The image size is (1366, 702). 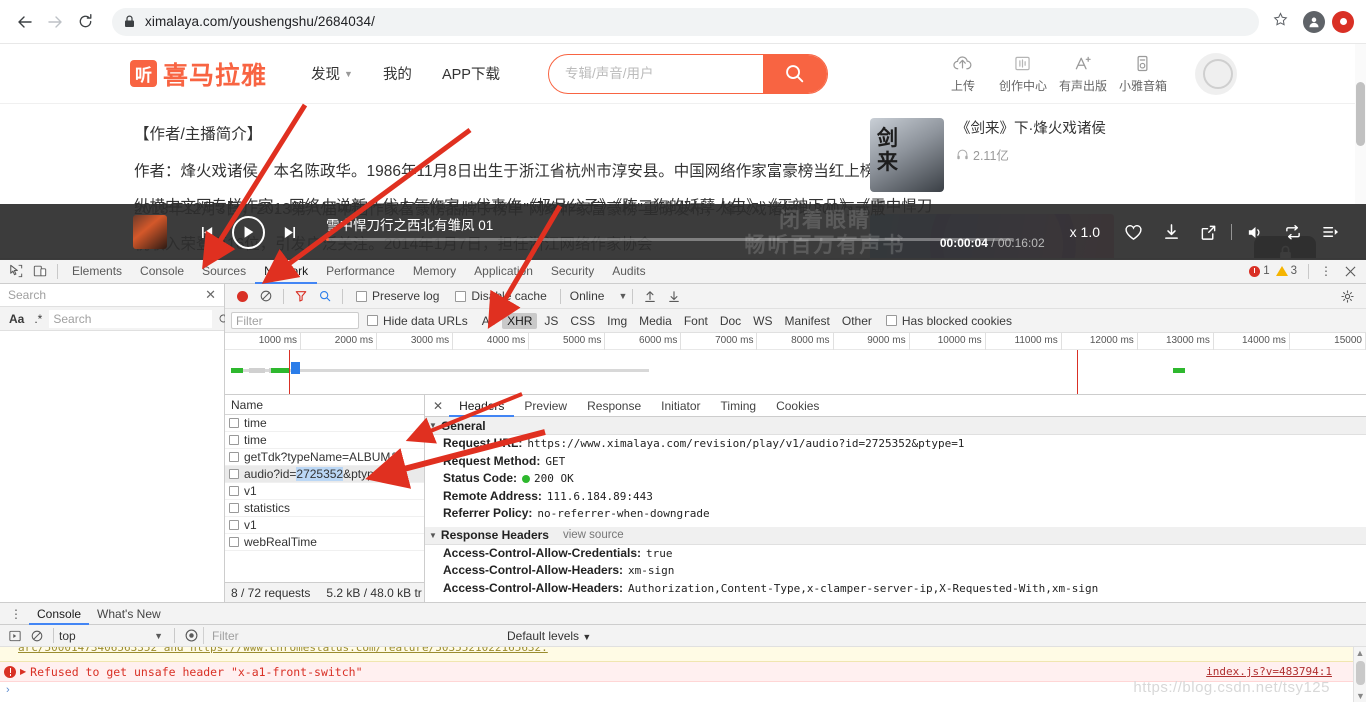 I want to click on execute-icon, so click(x=15, y=636).